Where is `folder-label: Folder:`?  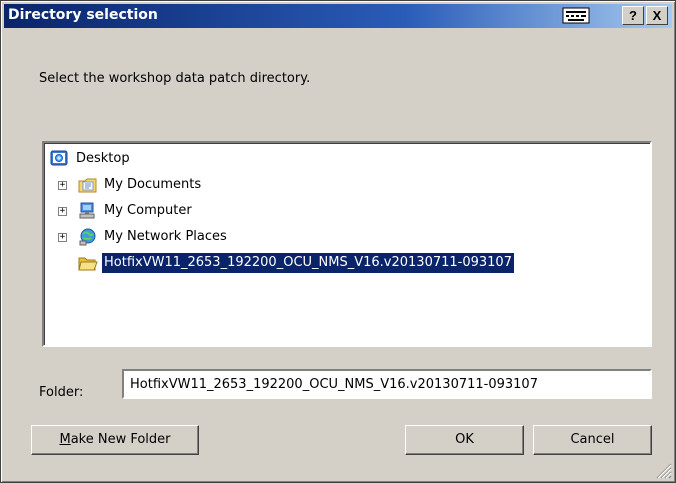
folder-label: Folder: is located at coordinates (61, 392).